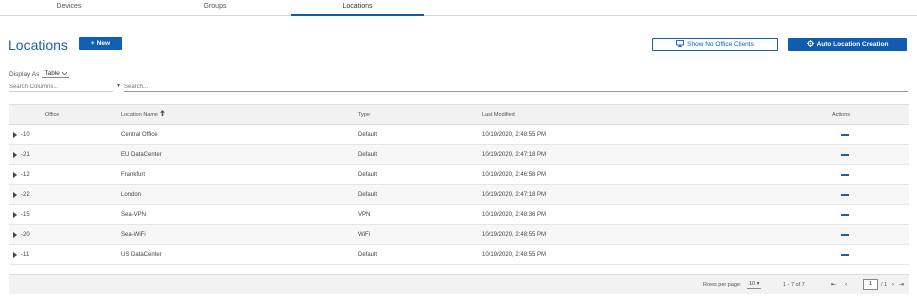 The image size is (917, 298). I want to click on location-name-cell: Sea-VPN, so click(134, 215).